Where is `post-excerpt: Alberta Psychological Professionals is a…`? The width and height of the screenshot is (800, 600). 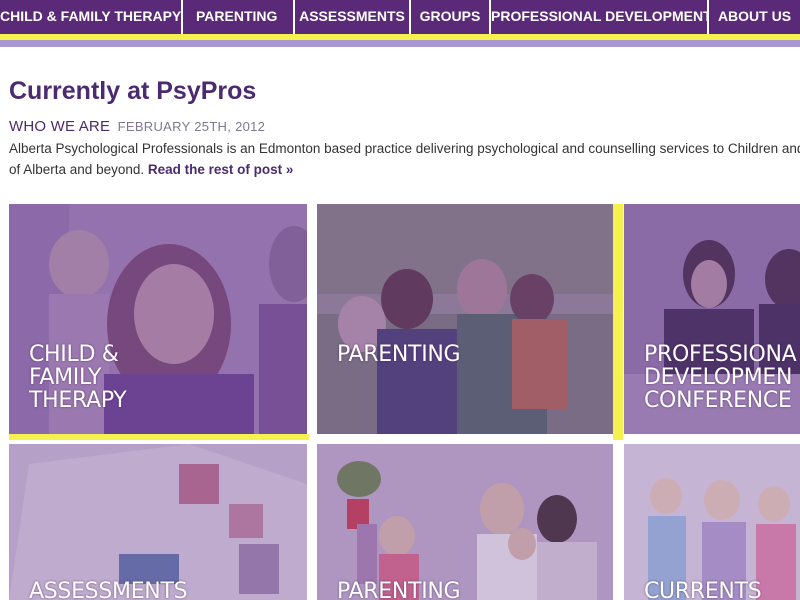
post-excerpt: Alberta Psychological Professionals is a… is located at coordinates (404, 159).